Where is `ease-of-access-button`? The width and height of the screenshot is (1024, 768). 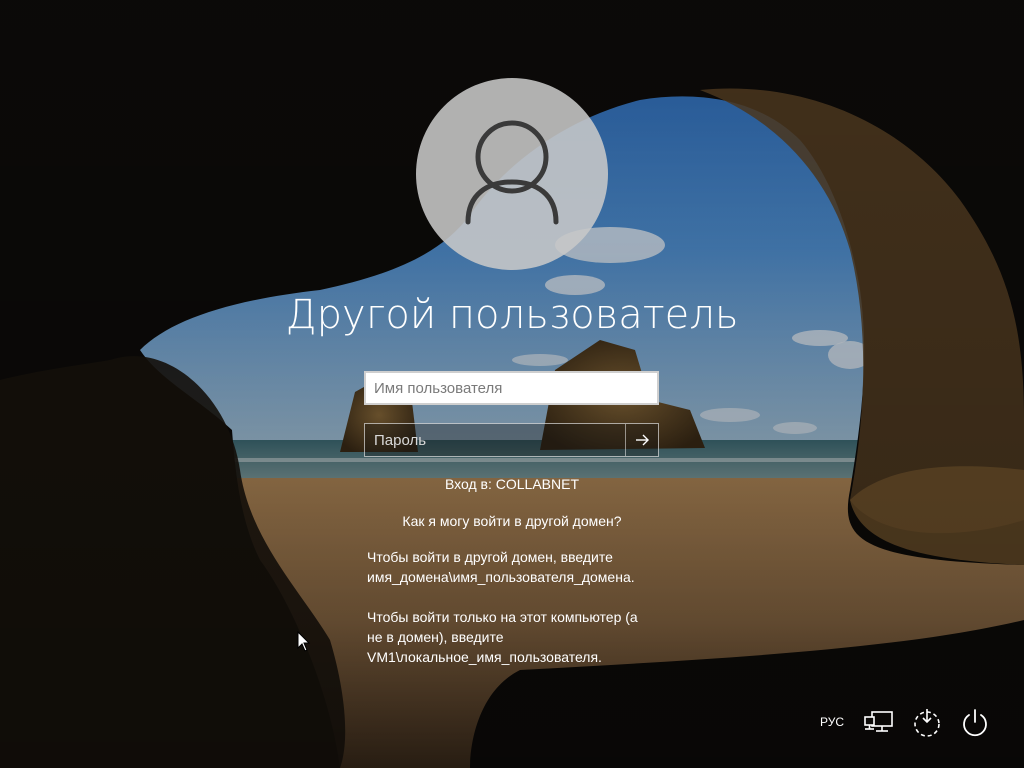 ease-of-access-button is located at coordinates (927, 723).